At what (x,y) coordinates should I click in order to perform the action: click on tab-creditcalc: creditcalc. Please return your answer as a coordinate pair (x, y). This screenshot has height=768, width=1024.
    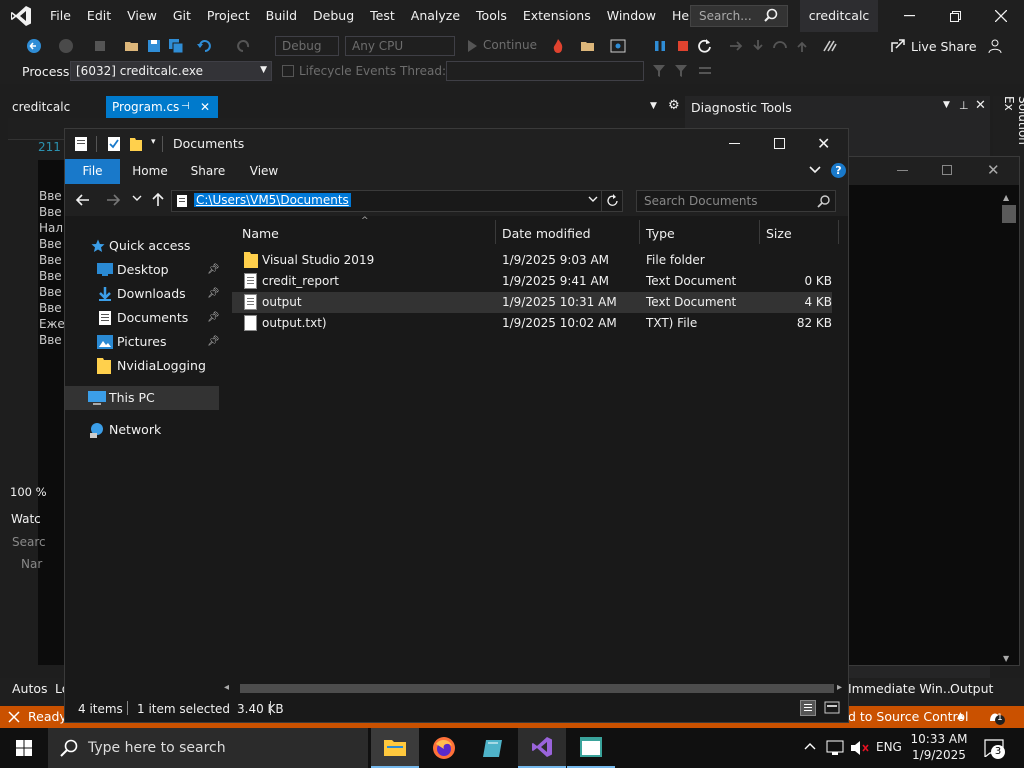
    Looking at the image, I should click on (55, 107).